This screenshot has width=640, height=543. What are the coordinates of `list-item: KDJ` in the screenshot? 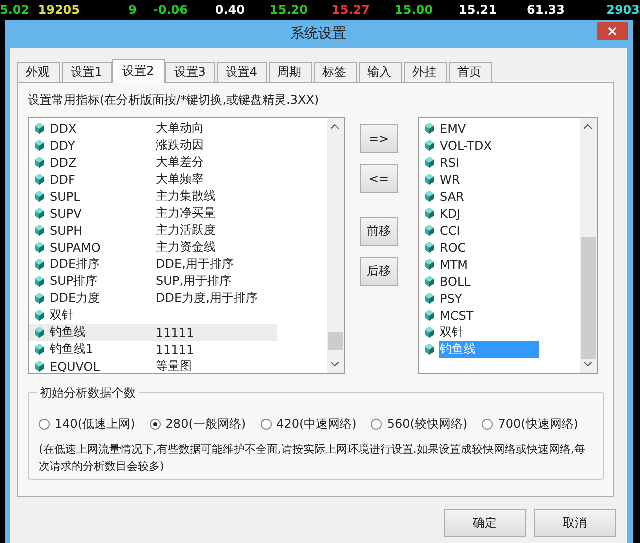 It's located at (450, 213).